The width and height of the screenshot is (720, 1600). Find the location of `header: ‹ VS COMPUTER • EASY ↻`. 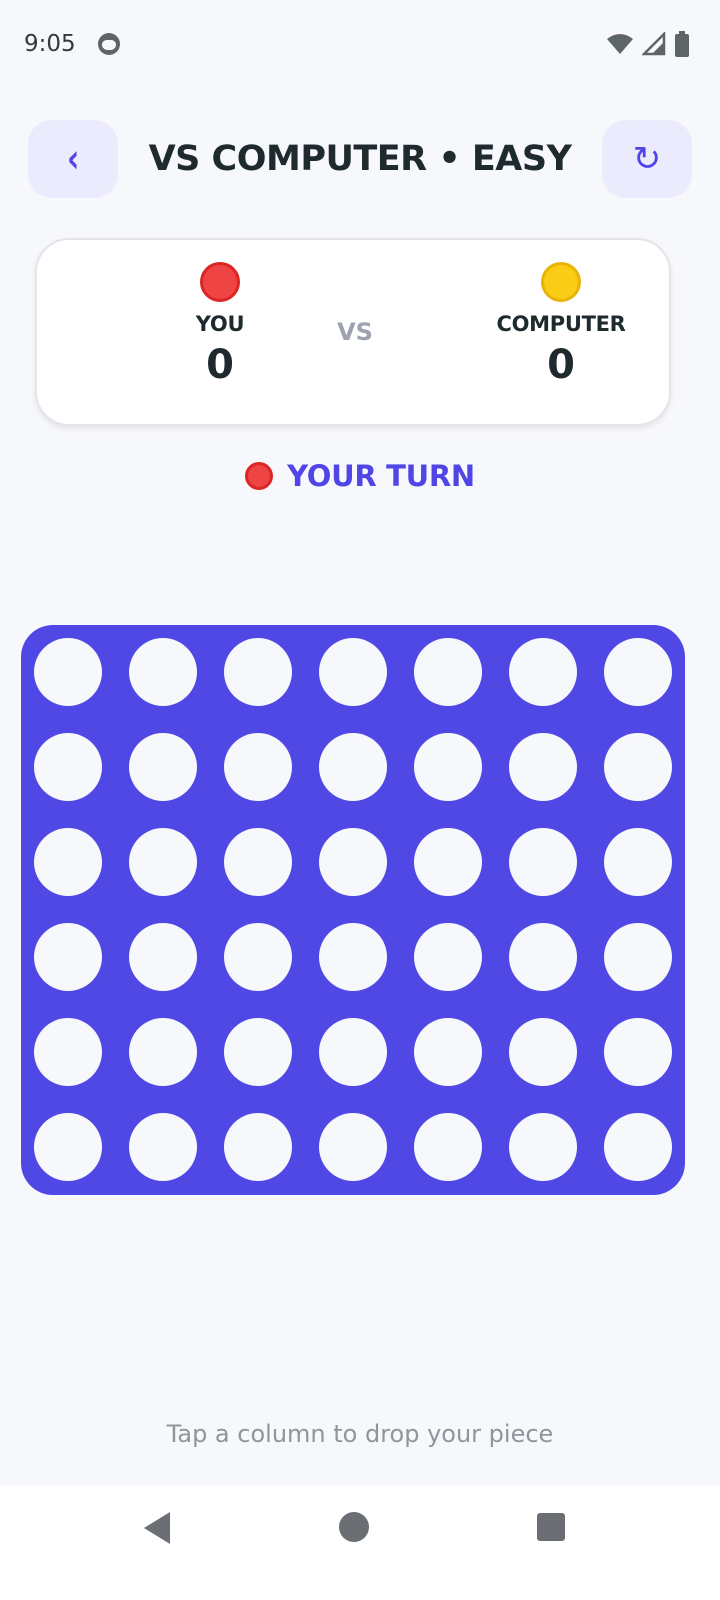

header: ‹ VS COMPUTER • EASY ↻ is located at coordinates (360, 159).